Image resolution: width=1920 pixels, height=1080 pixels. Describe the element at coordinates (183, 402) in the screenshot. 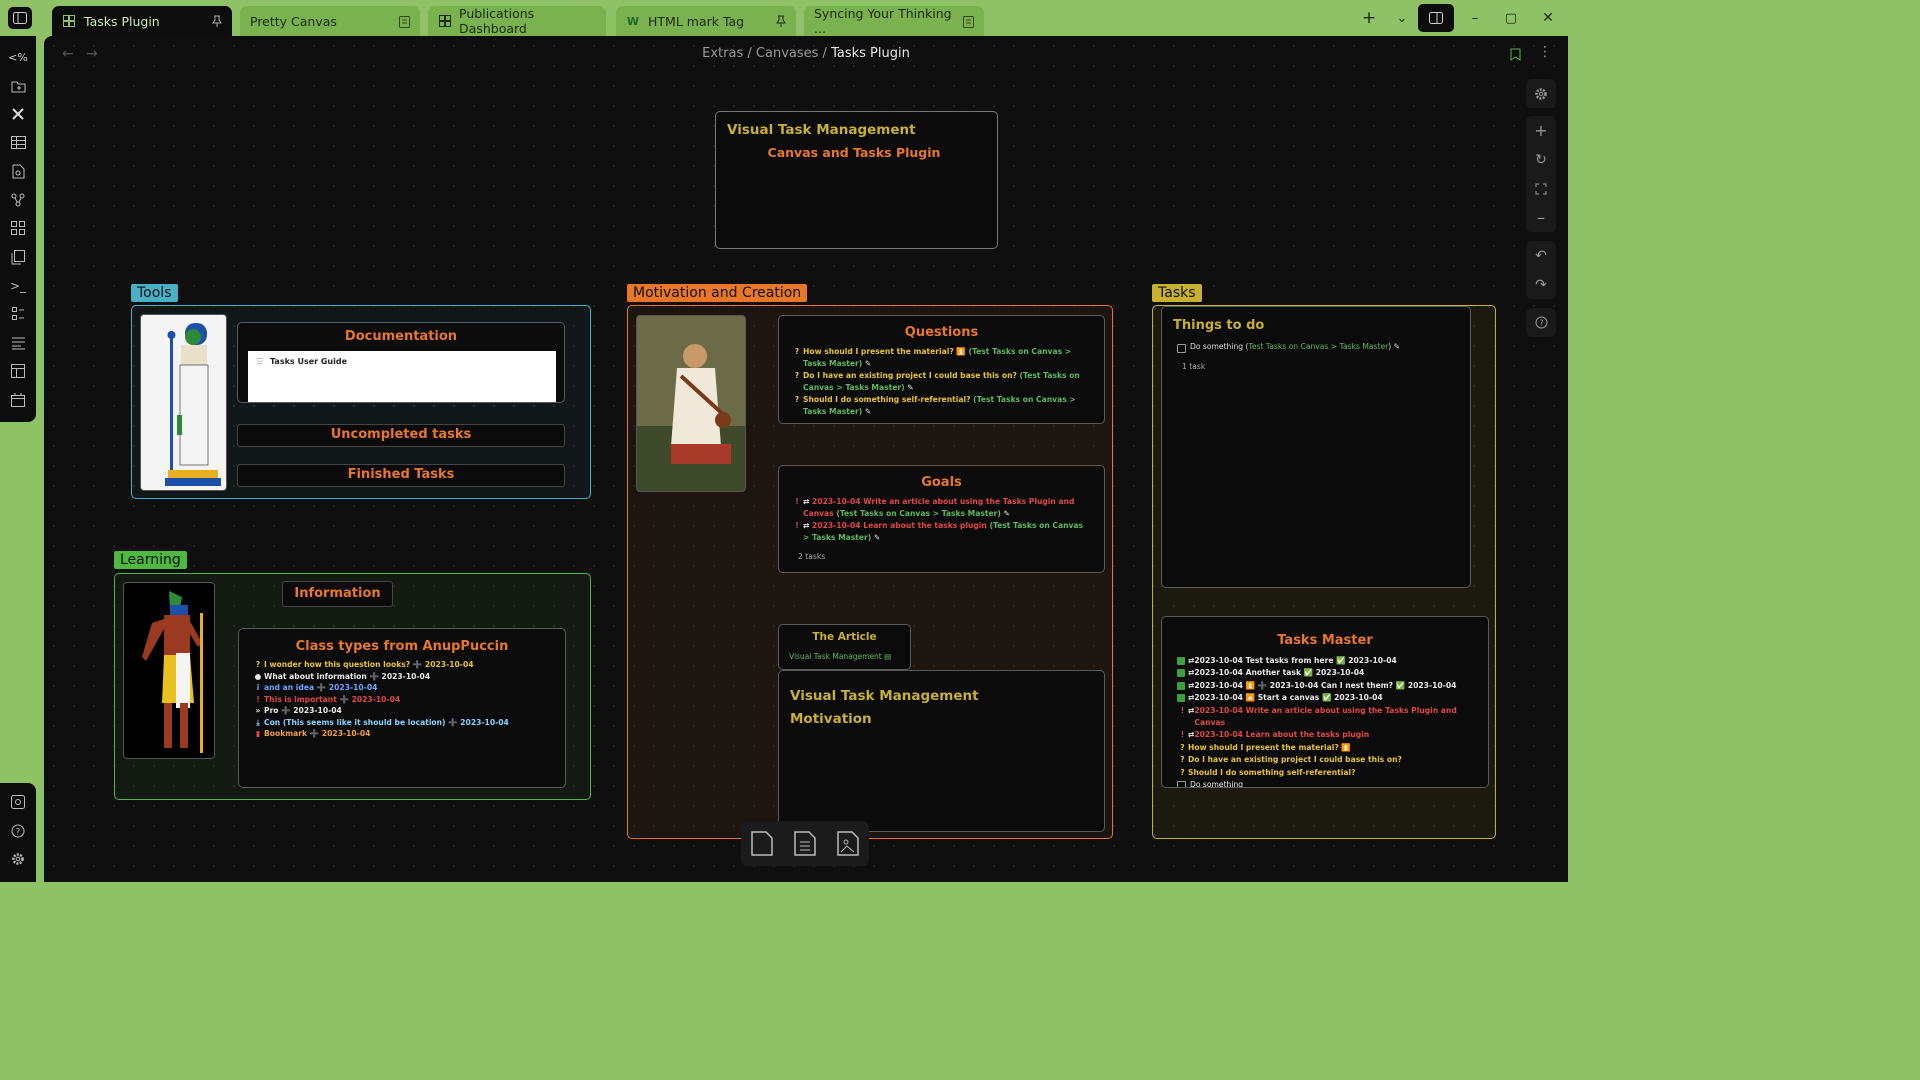

I see `egyptian-god-image` at that location.